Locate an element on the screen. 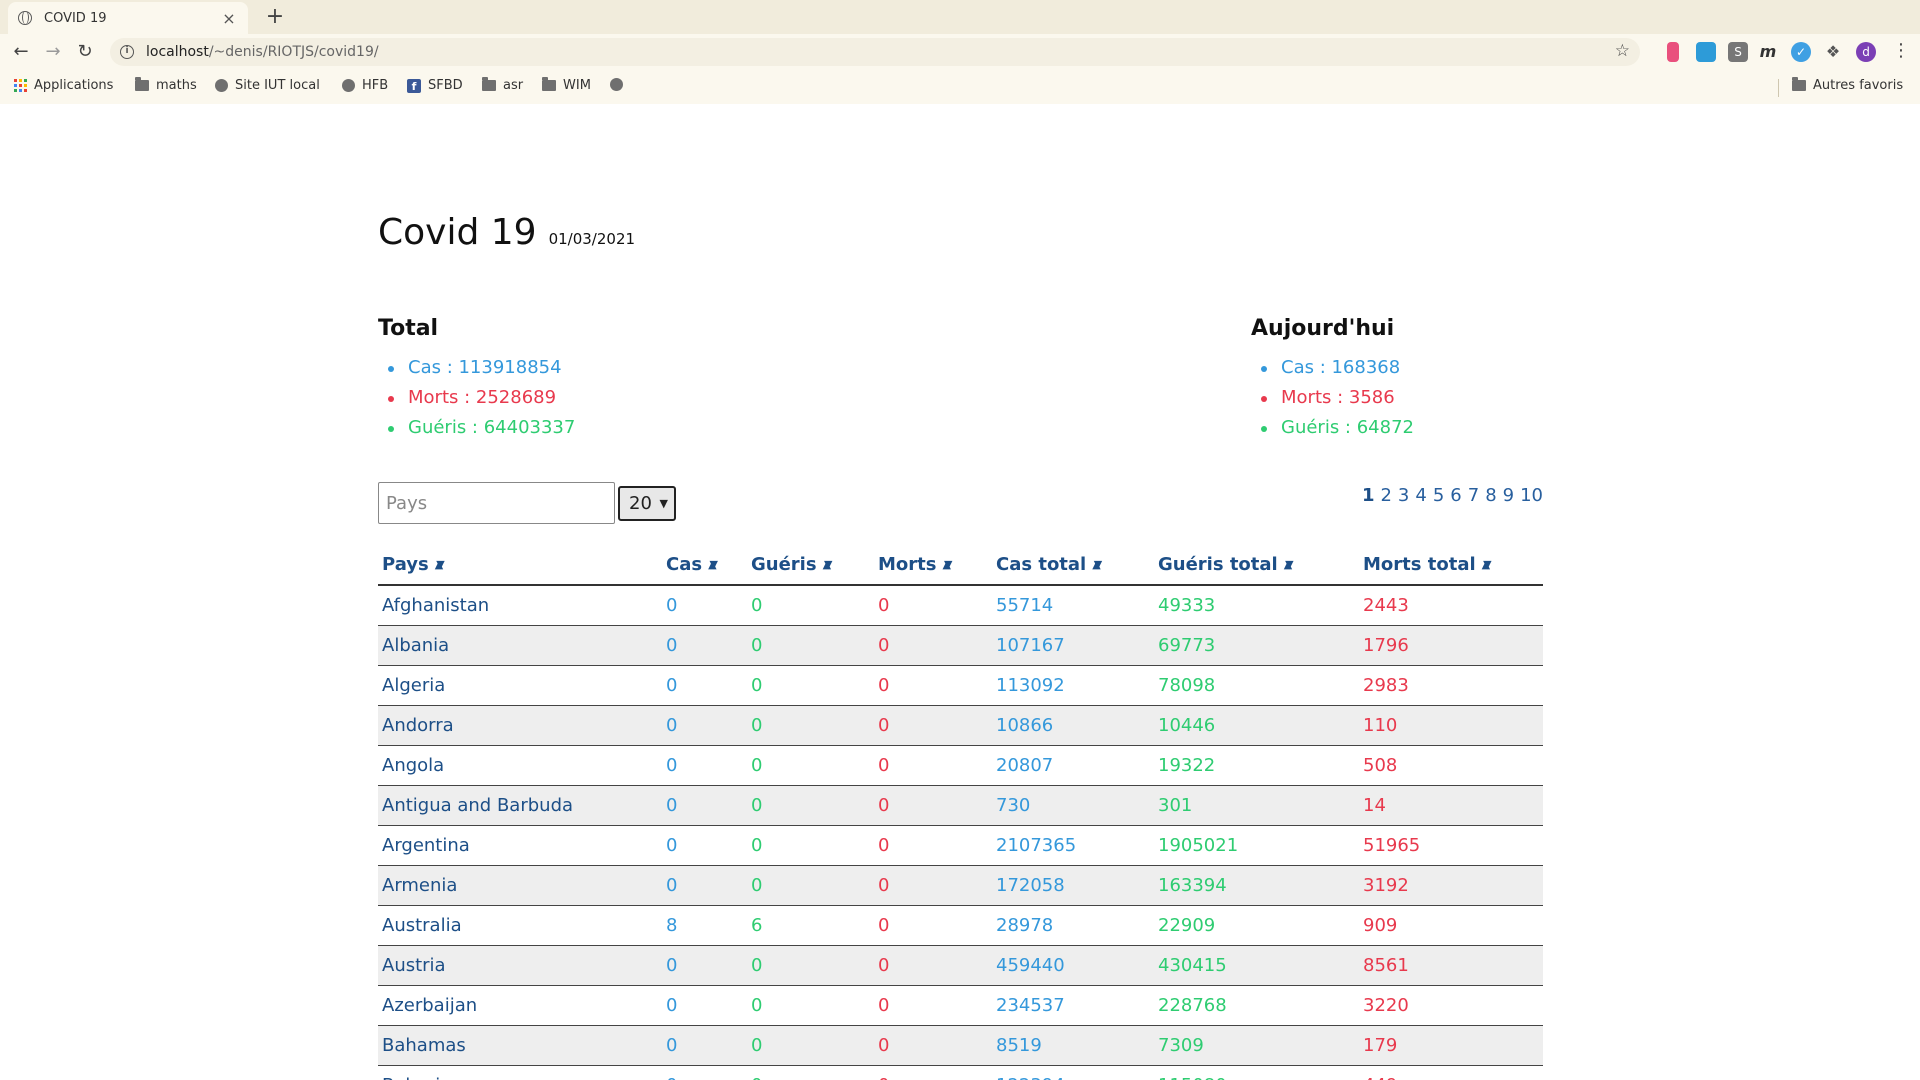 This screenshot has width=1920, height=1080. page-size-select: 20 ▼ is located at coordinates (647, 503).